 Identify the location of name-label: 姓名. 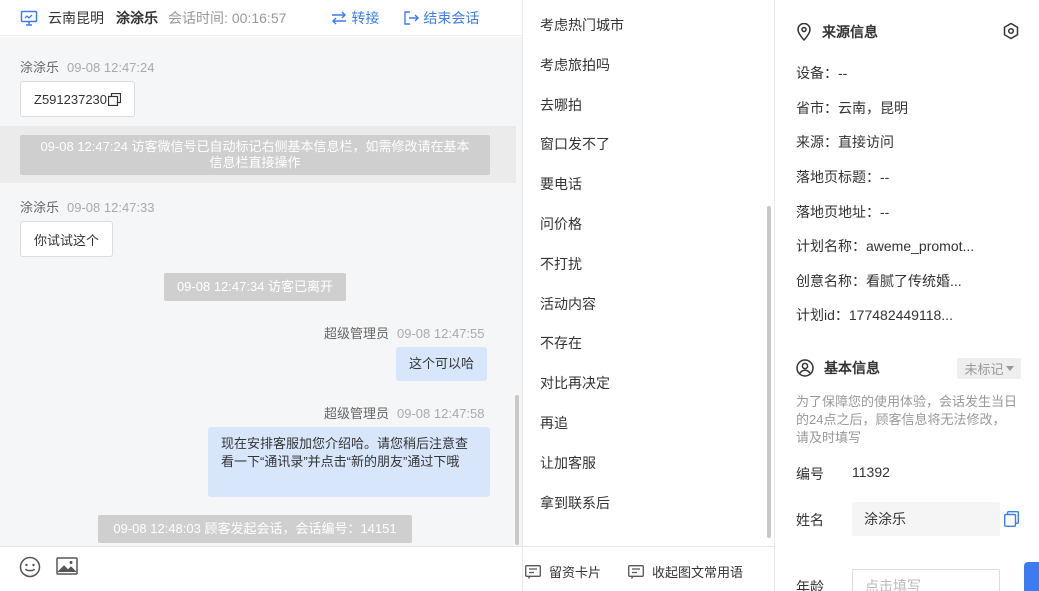
(810, 520).